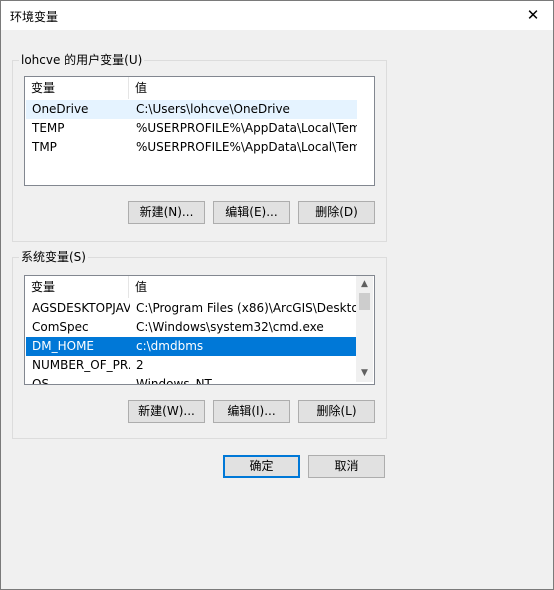  Describe the element at coordinates (364, 284) in the screenshot. I see `scroll-up-icon: ▲` at that location.